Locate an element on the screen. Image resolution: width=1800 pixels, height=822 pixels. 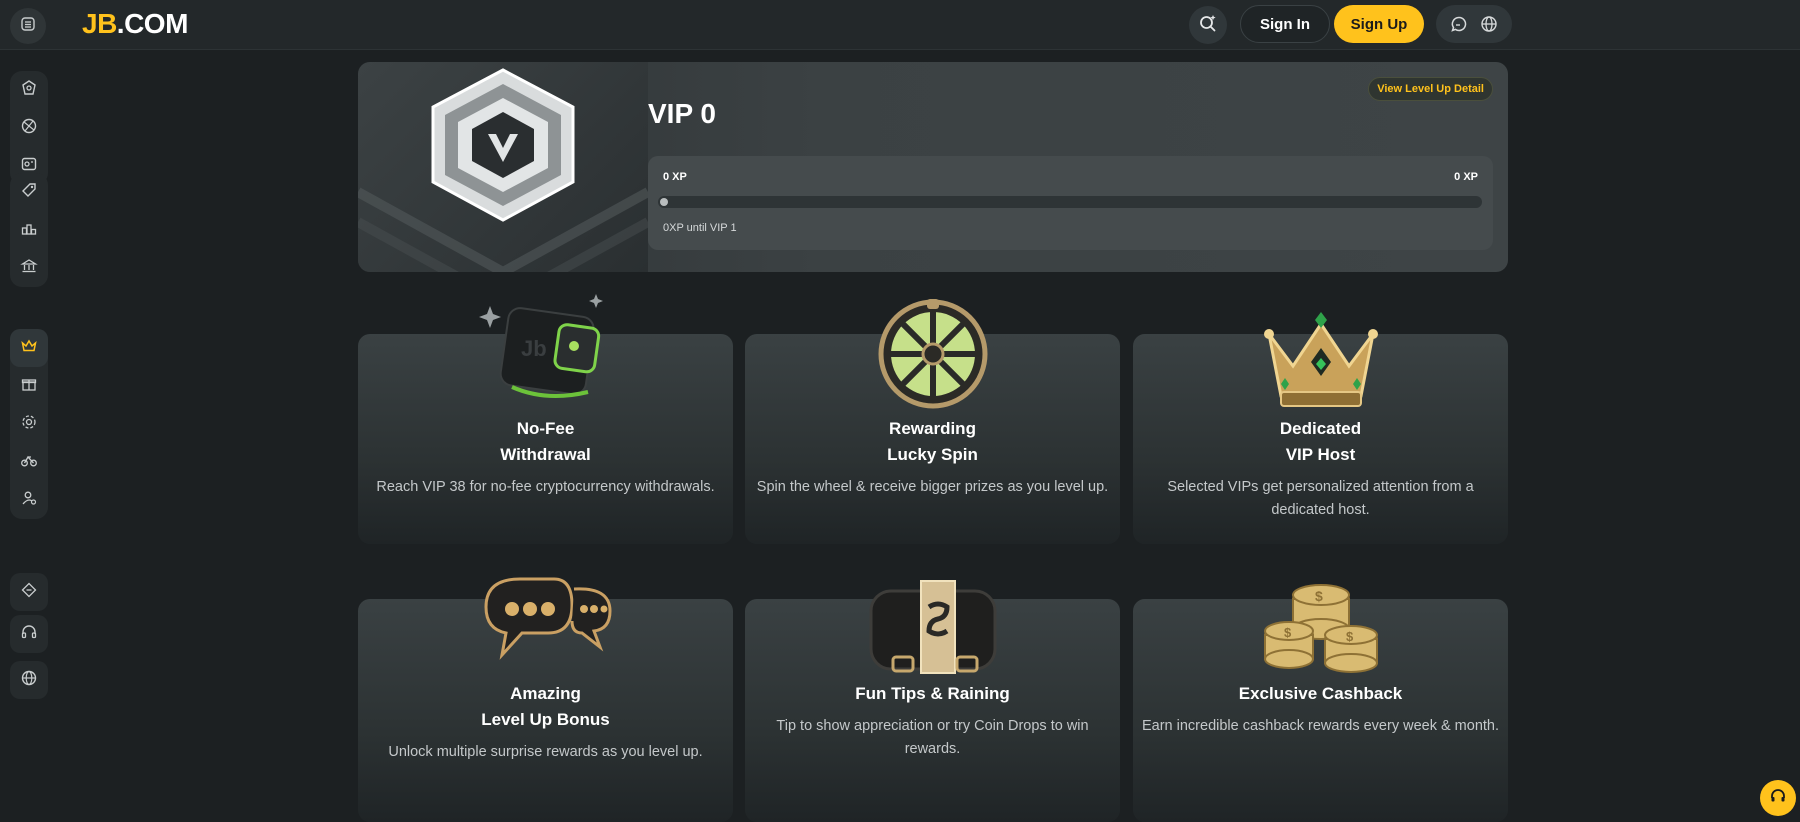
wallet-icon: Jb is located at coordinates (546, 347).